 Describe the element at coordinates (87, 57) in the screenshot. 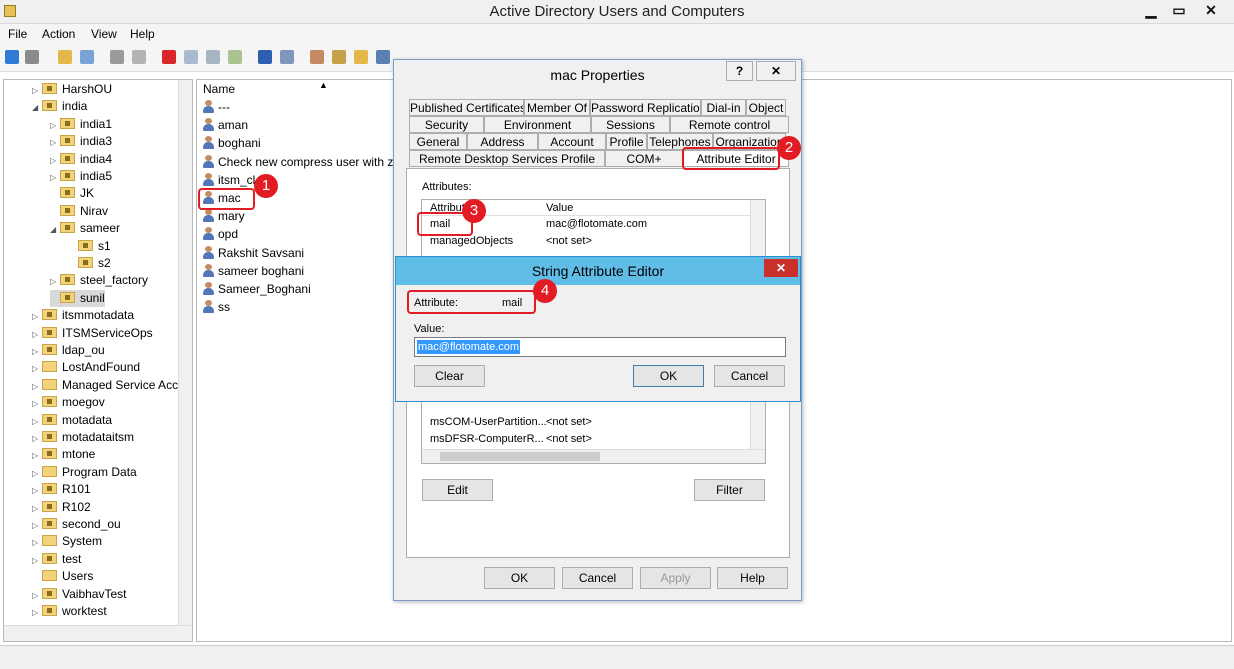

I see `show-tree-icon` at that location.